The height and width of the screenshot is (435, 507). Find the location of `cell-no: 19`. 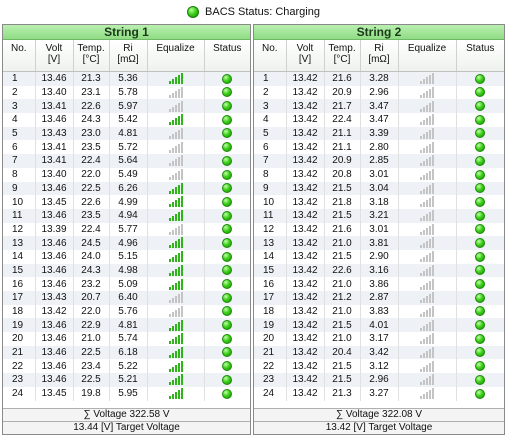

cell-no: 19 is located at coordinates (19, 325).